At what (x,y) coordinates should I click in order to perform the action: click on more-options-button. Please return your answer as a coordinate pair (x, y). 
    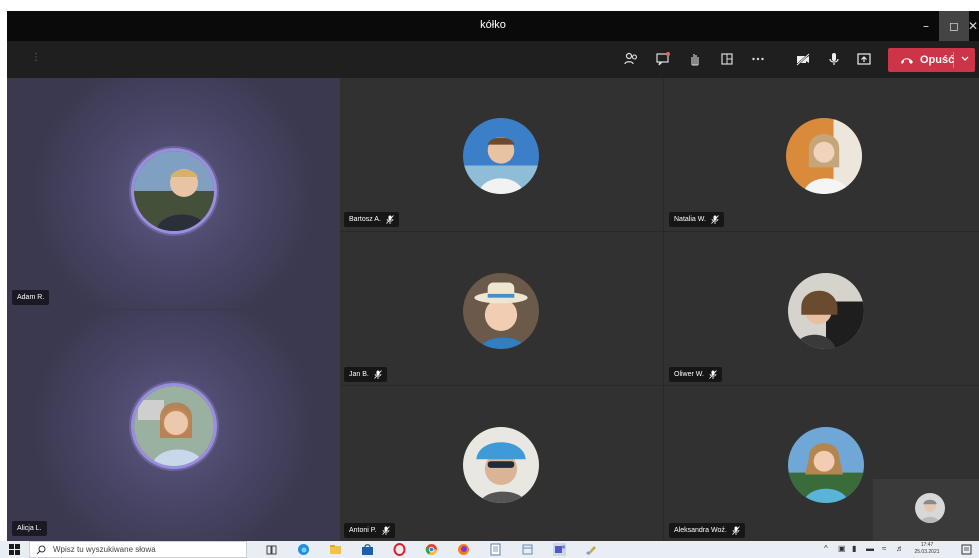
    Looking at the image, I should click on (758, 59).